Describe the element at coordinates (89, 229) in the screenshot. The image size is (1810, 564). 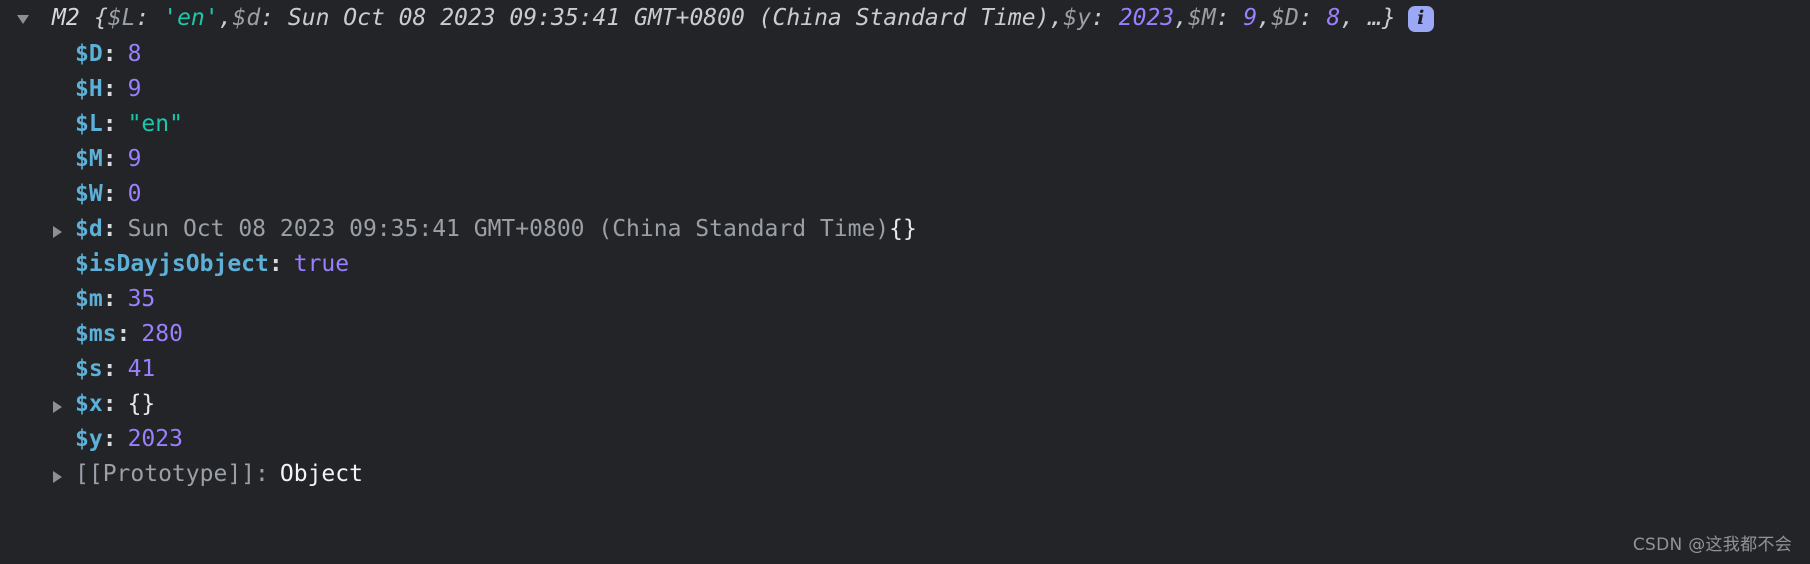
I see `property-key: $d` at that location.